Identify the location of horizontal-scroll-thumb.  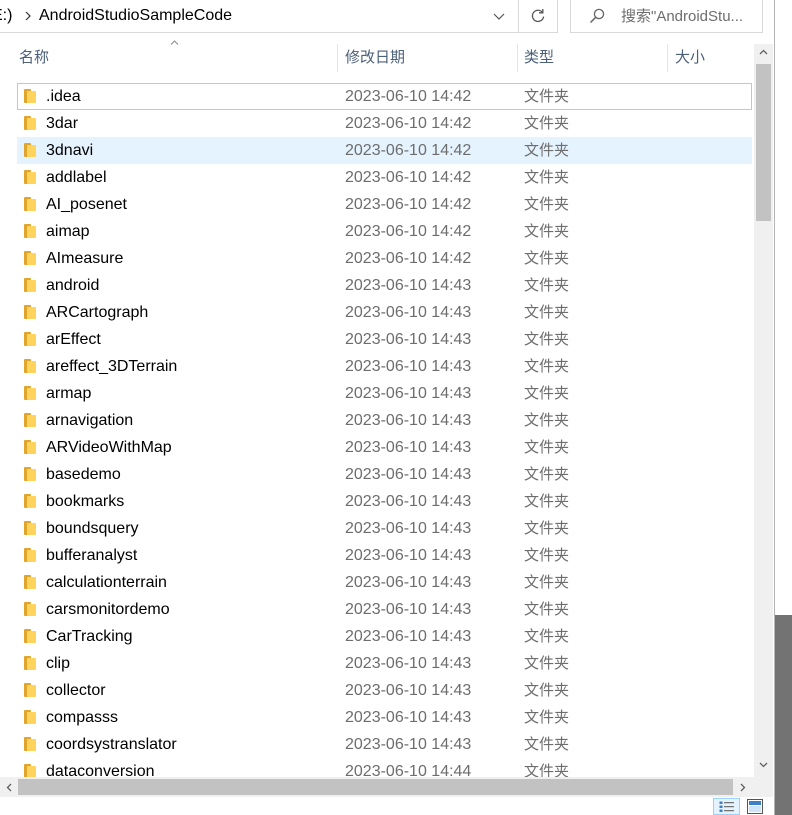
(375, 787).